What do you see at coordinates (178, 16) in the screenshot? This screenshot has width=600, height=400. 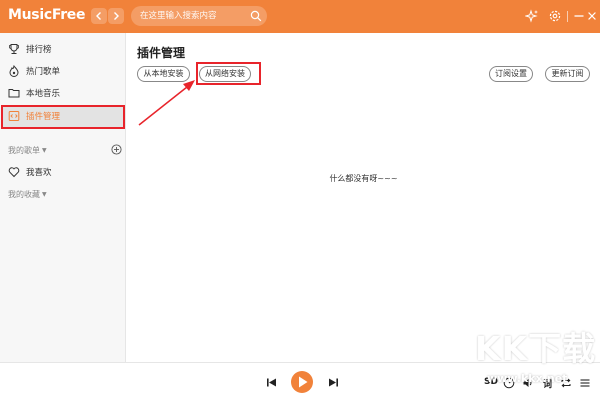 I see `search-placeholder: 在这里输入搜索内容` at bounding box center [178, 16].